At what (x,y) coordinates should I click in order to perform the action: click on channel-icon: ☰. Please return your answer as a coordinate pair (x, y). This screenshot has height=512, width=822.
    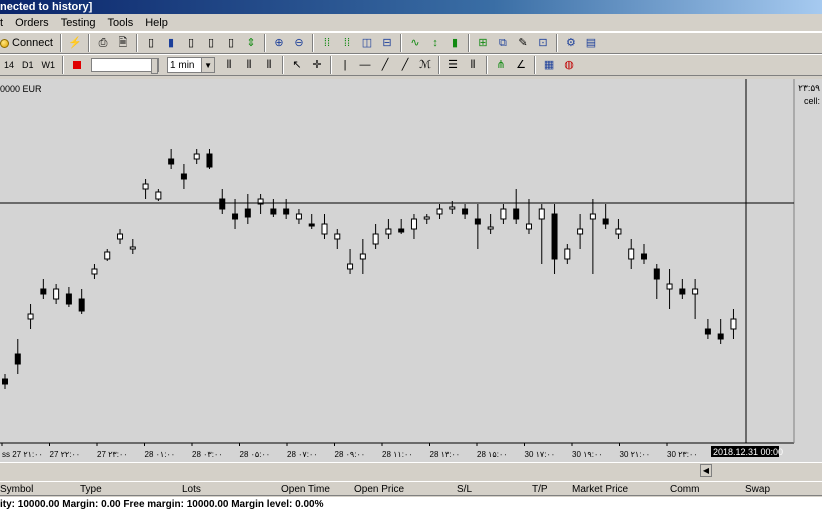
    Looking at the image, I should click on (453, 65).